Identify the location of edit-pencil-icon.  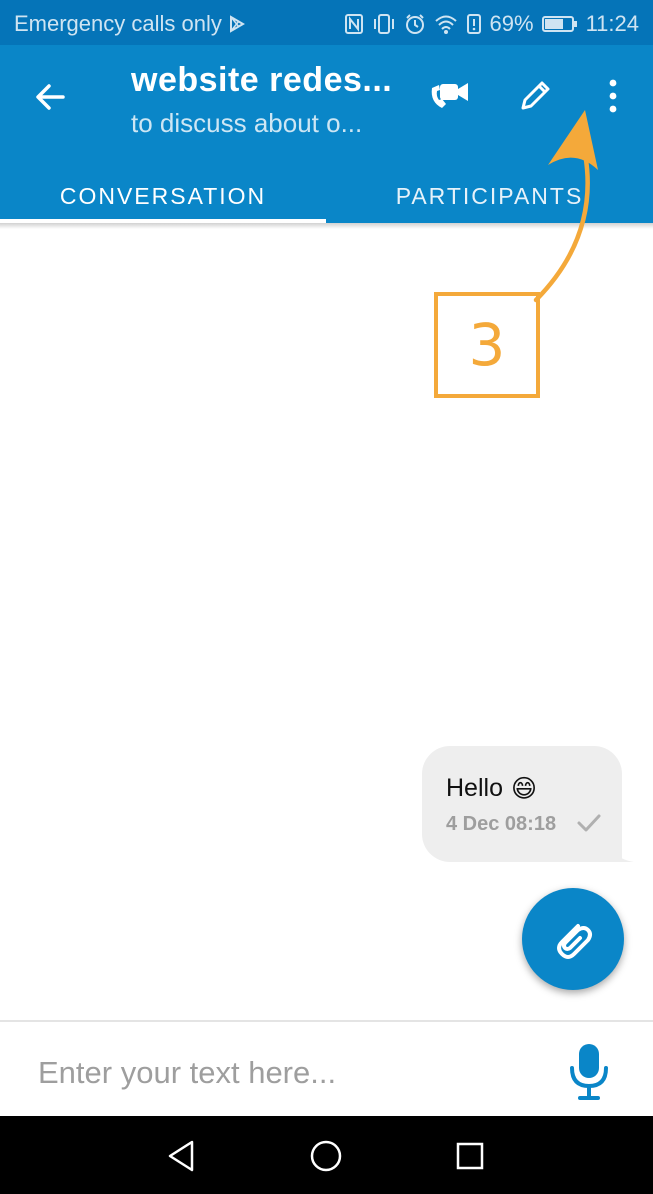
(535, 95).